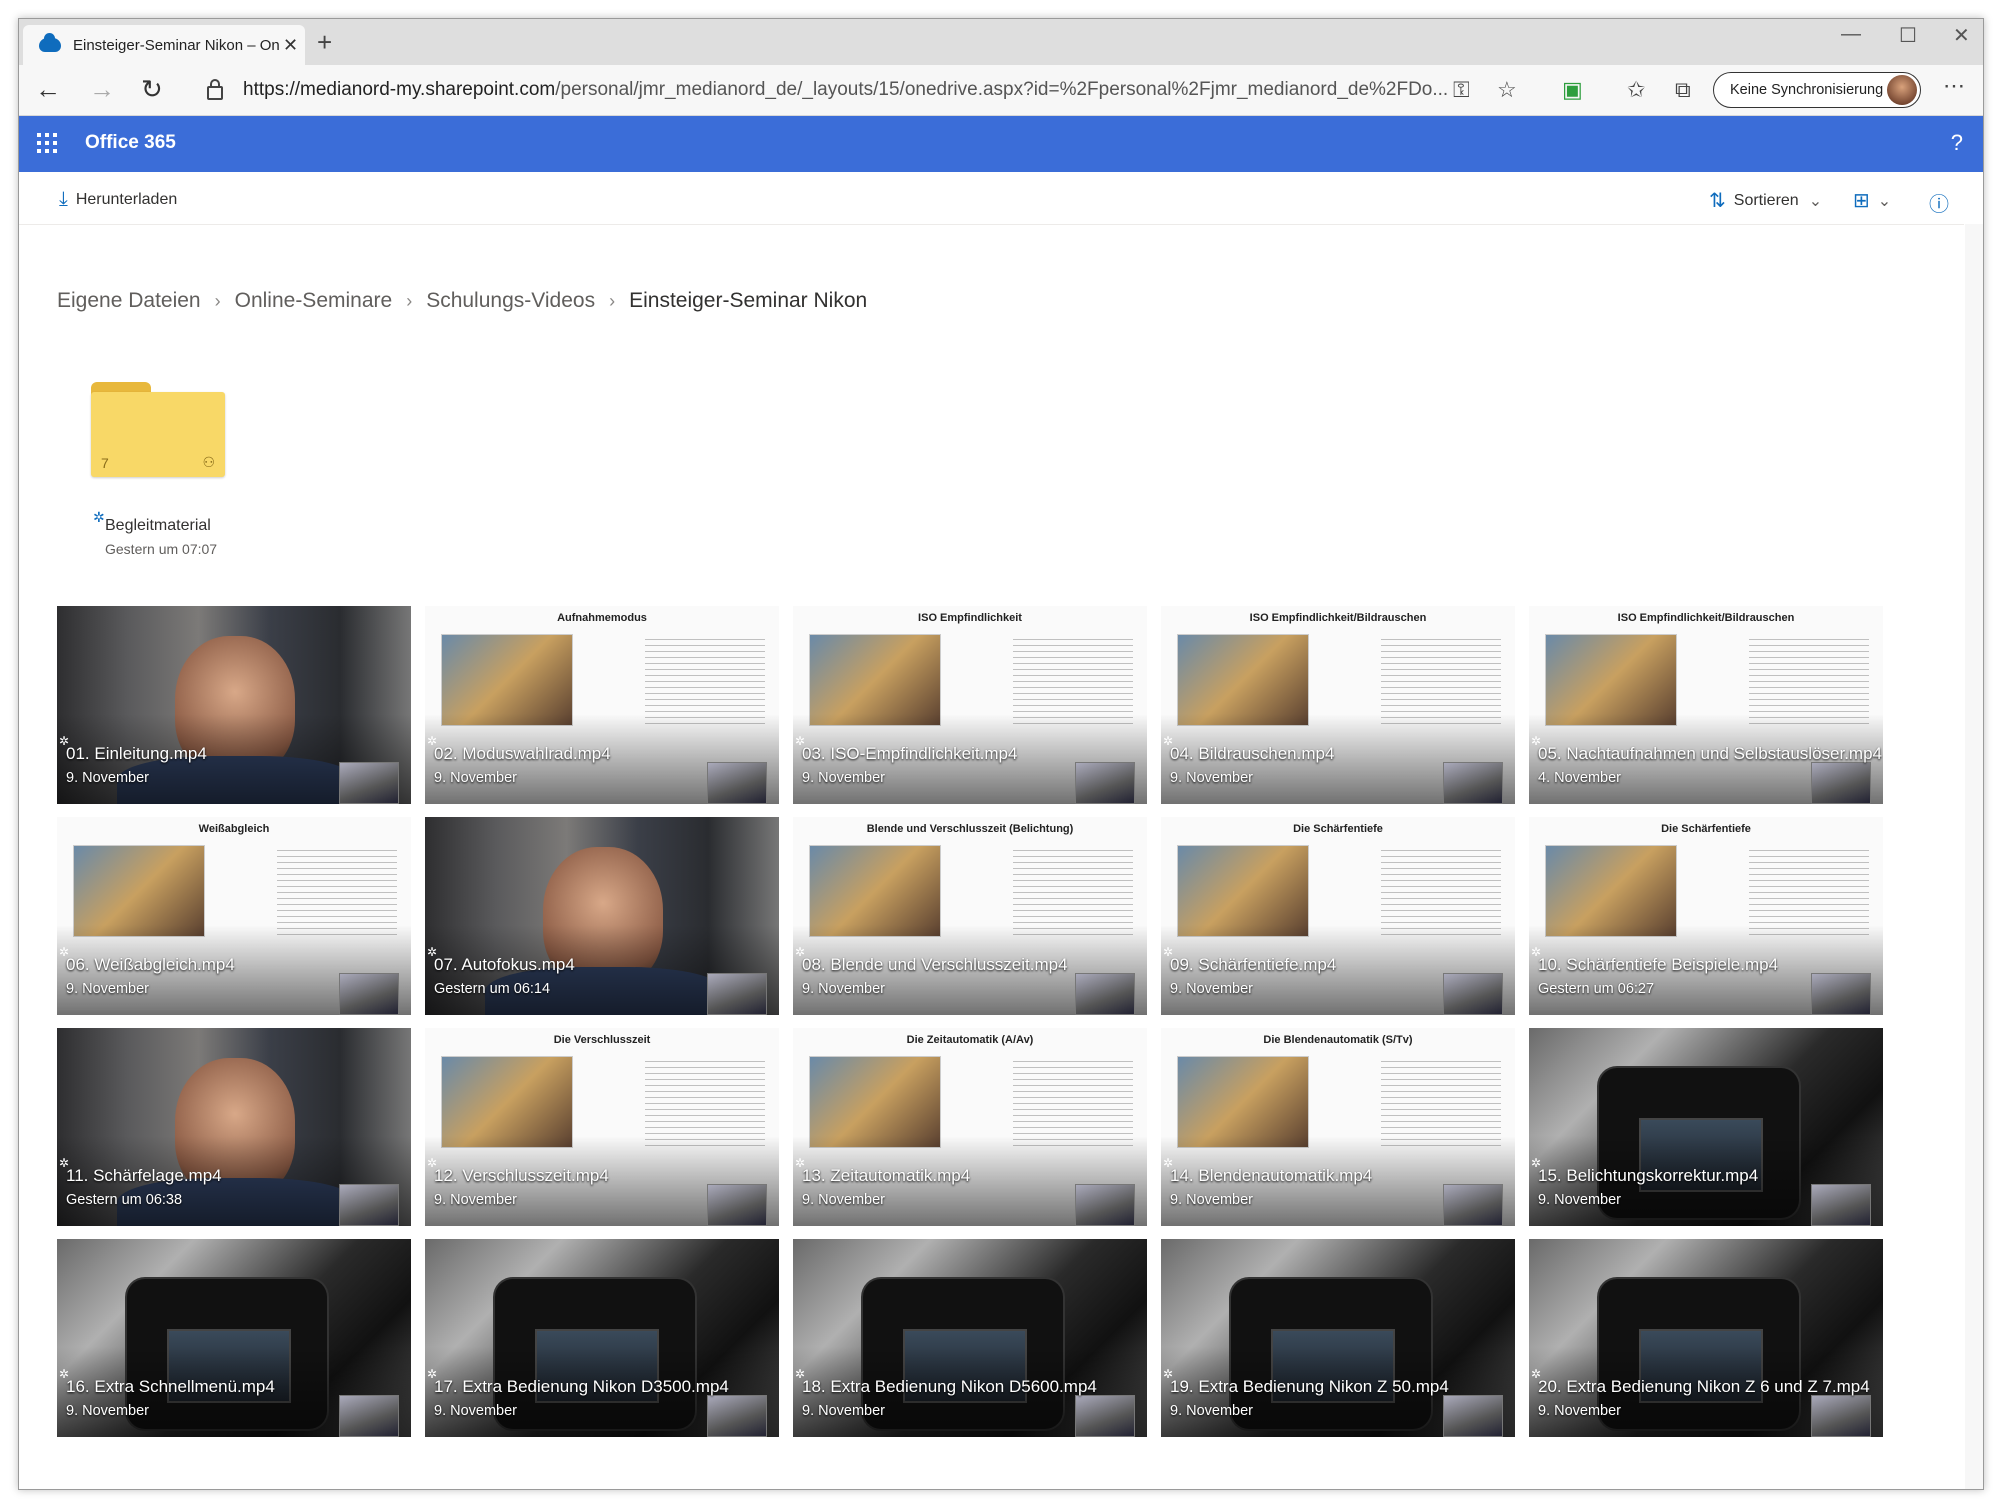 This screenshot has width=2000, height=1504. I want to click on sort-button: ⇅ Sortieren ⌄, so click(1765, 200).